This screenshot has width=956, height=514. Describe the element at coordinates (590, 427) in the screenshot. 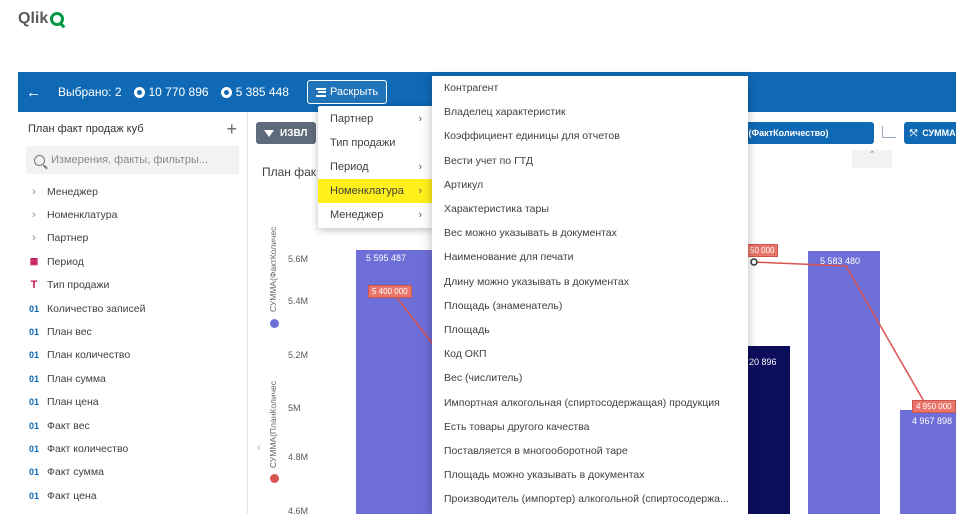

I see `submenu-item: Есть товары другого качества` at that location.